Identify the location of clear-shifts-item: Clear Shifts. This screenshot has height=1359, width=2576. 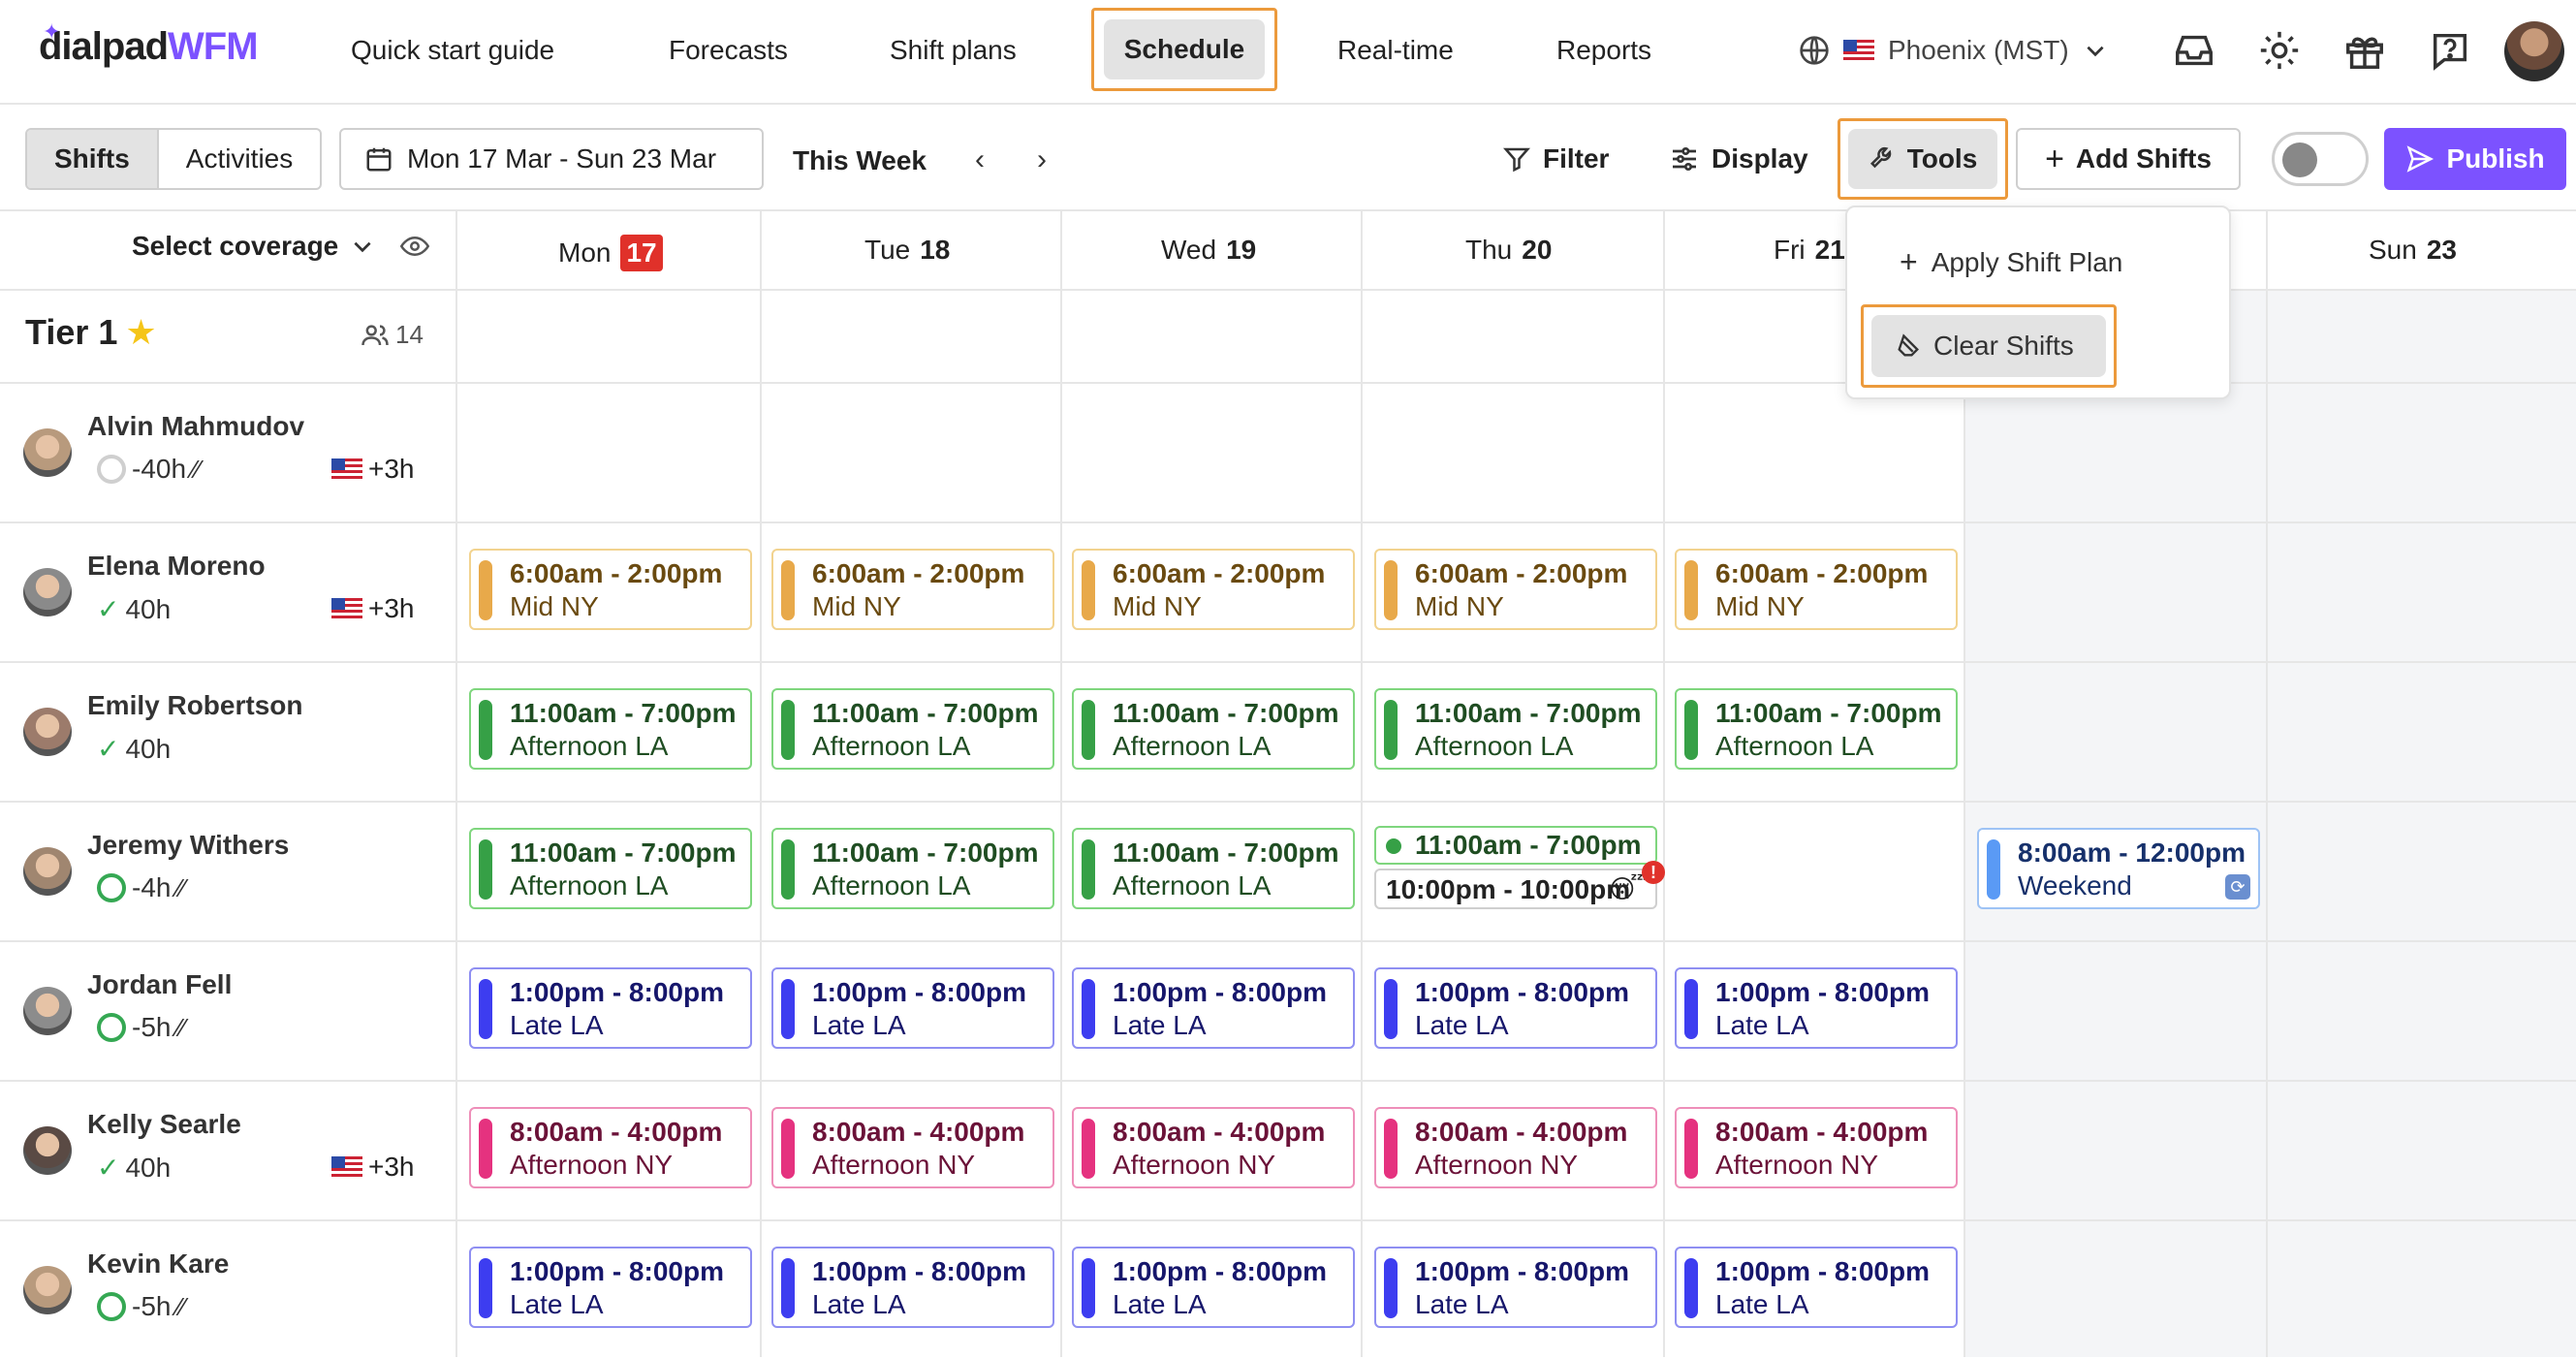
(1988, 346).